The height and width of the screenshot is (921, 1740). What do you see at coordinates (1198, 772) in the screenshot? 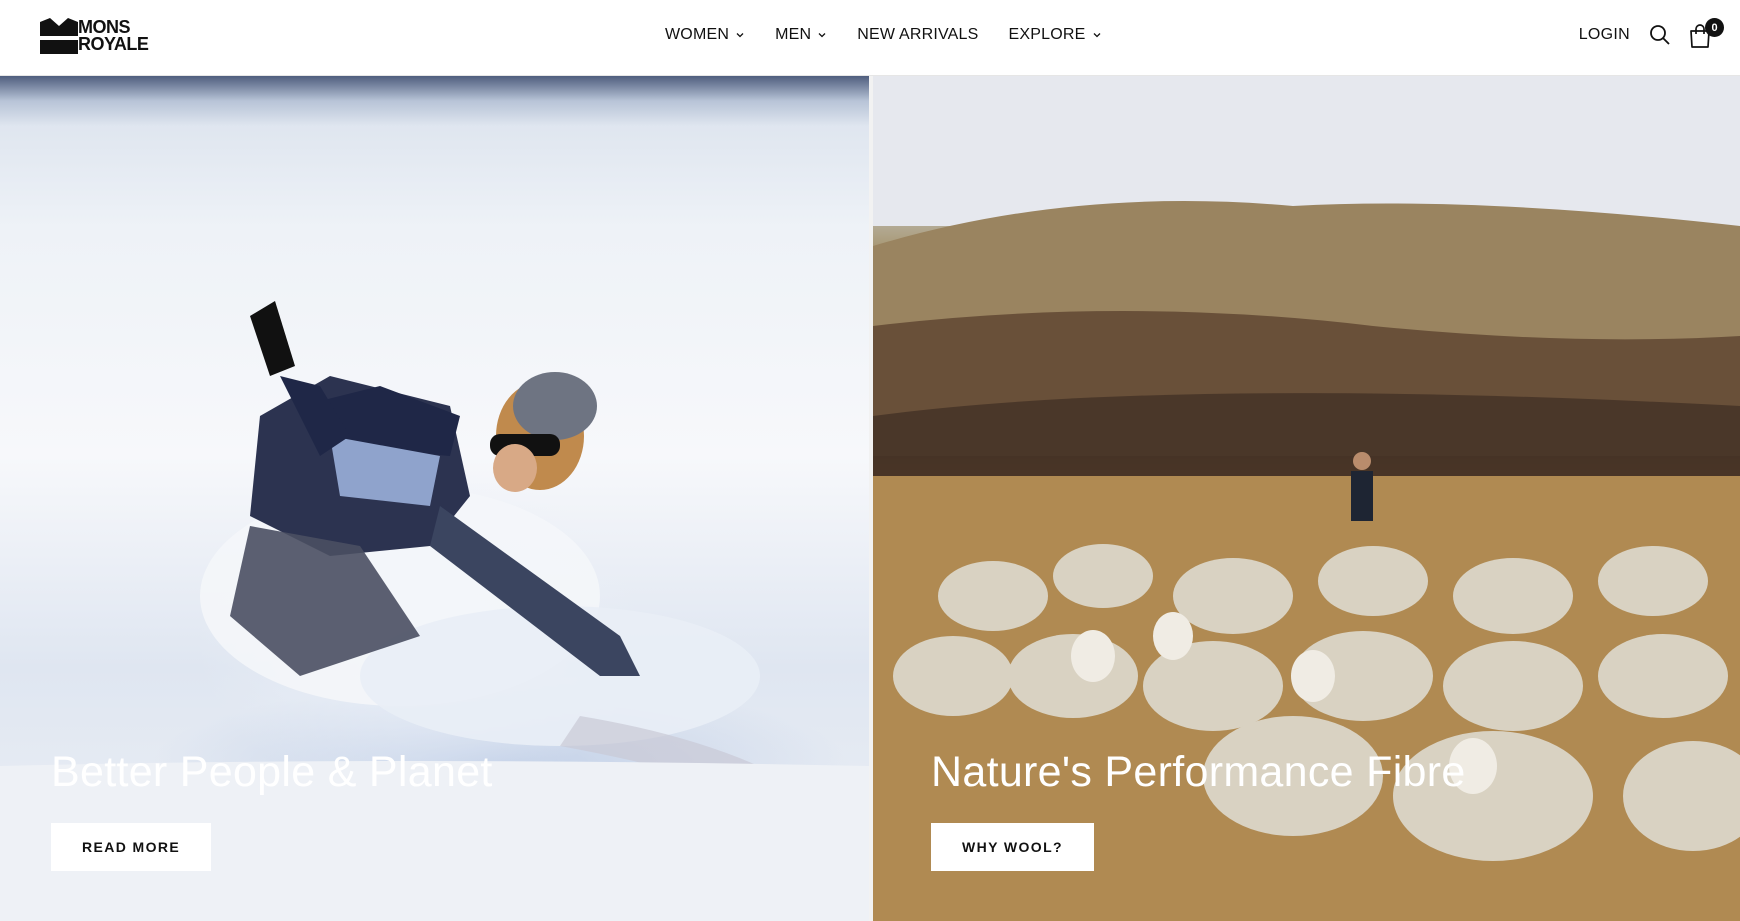
I see `hero-heading: Nature's Performance Fibre` at bounding box center [1198, 772].